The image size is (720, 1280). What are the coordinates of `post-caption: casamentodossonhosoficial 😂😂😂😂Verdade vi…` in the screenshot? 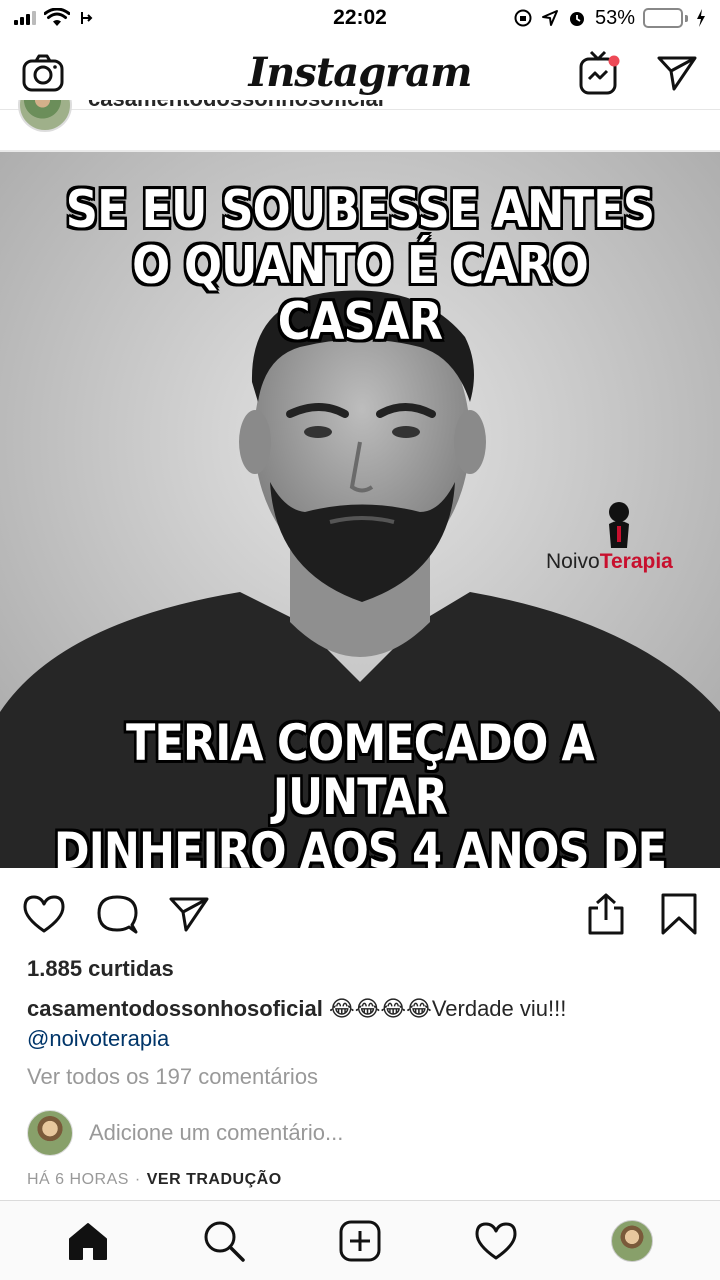 It's located at (362, 1024).